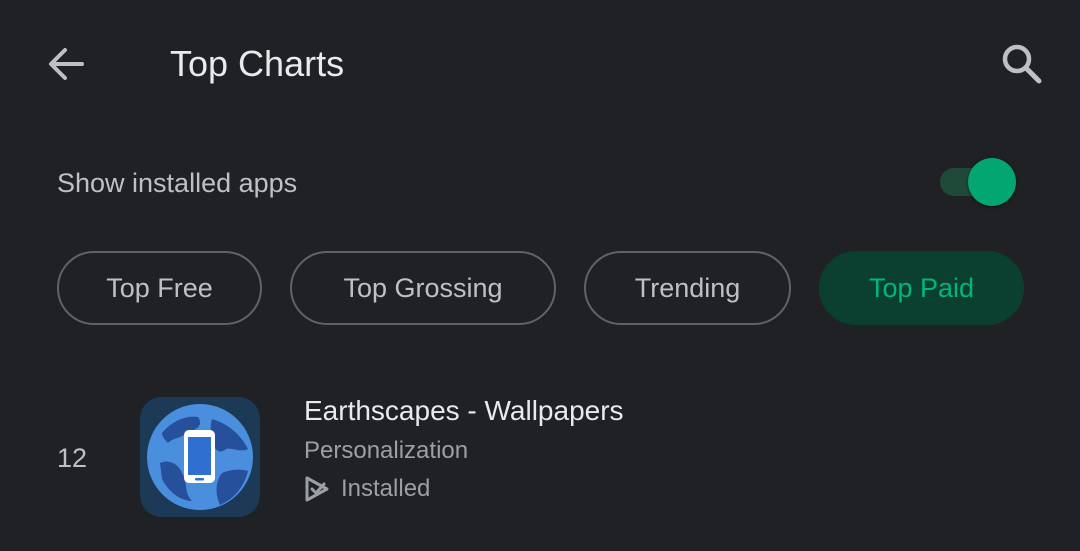 This screenshot has width=1080, height=551. I want to click on app-category: Personalization, so click(386, 450).